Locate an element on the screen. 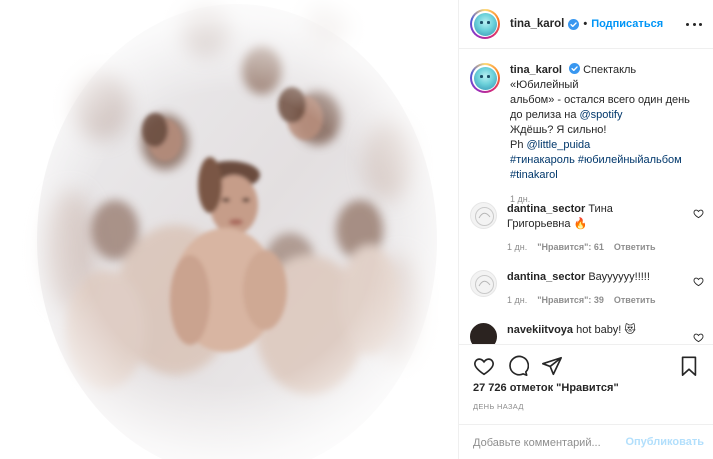  heart-icon is located at coordinates (484, 366).